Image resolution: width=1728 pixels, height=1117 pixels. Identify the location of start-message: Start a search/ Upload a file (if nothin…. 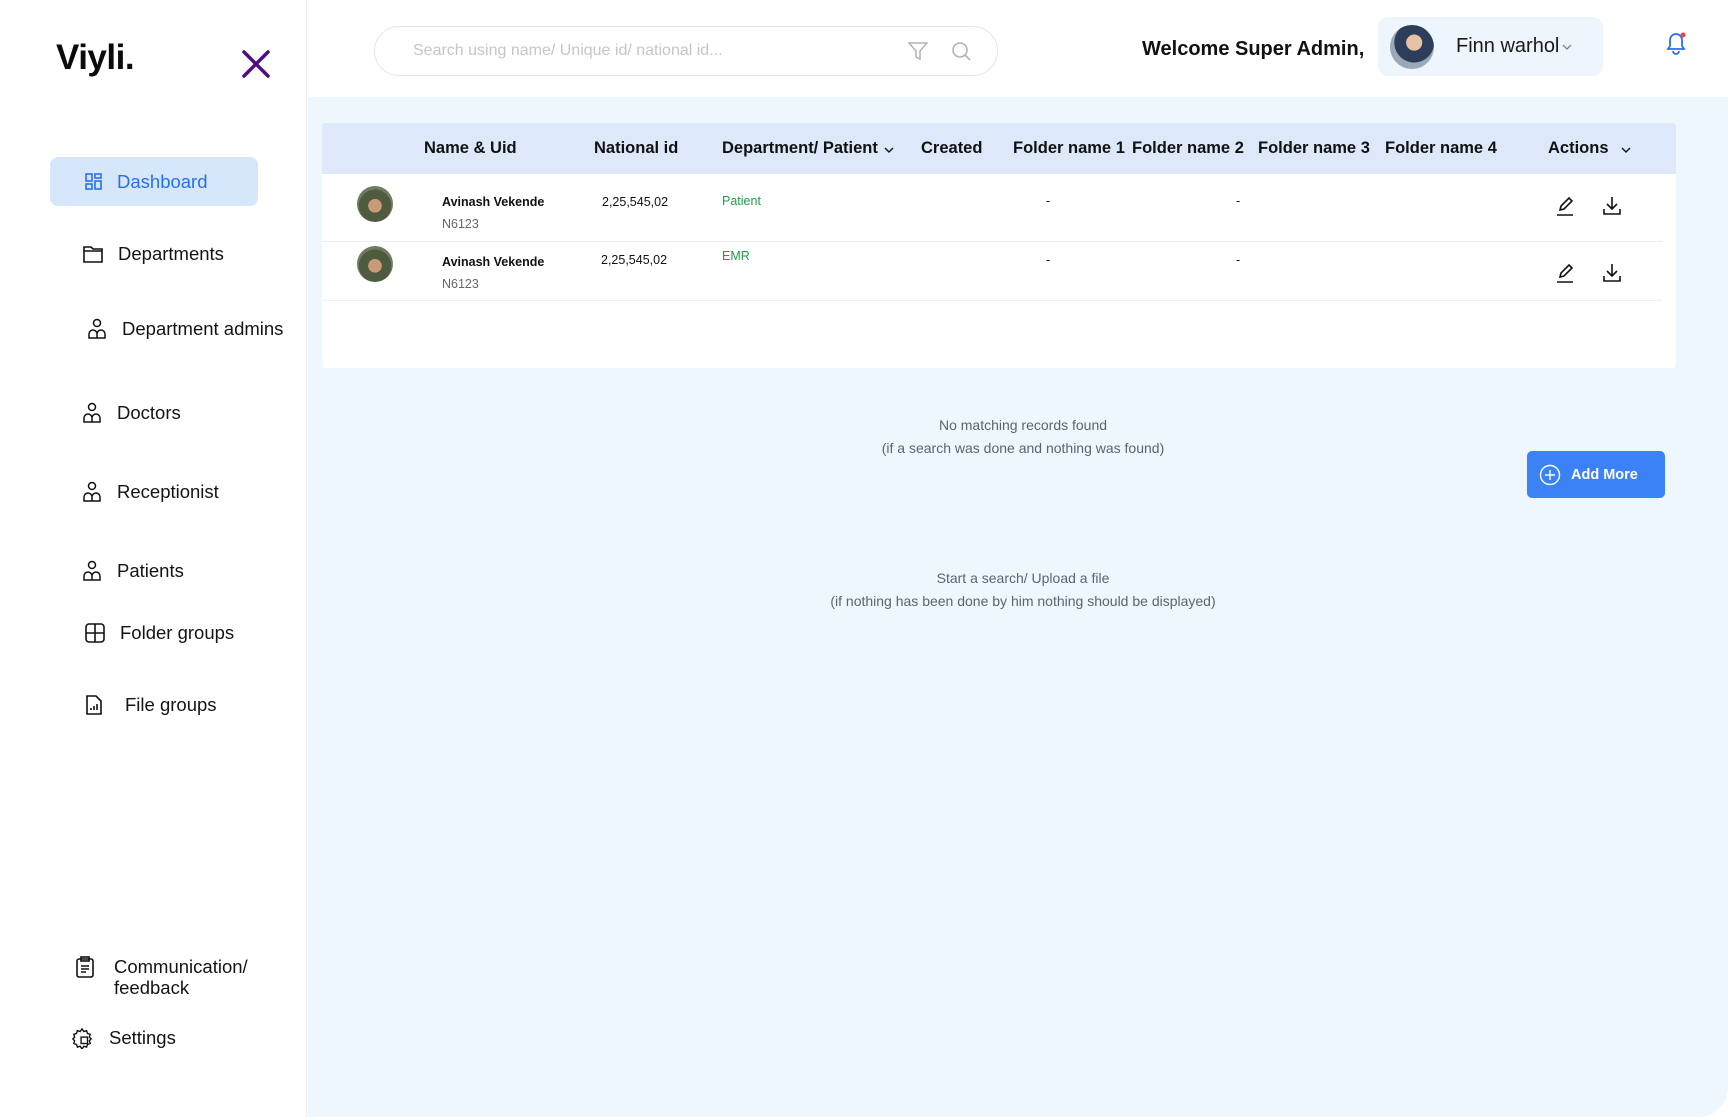
(1023, 590).